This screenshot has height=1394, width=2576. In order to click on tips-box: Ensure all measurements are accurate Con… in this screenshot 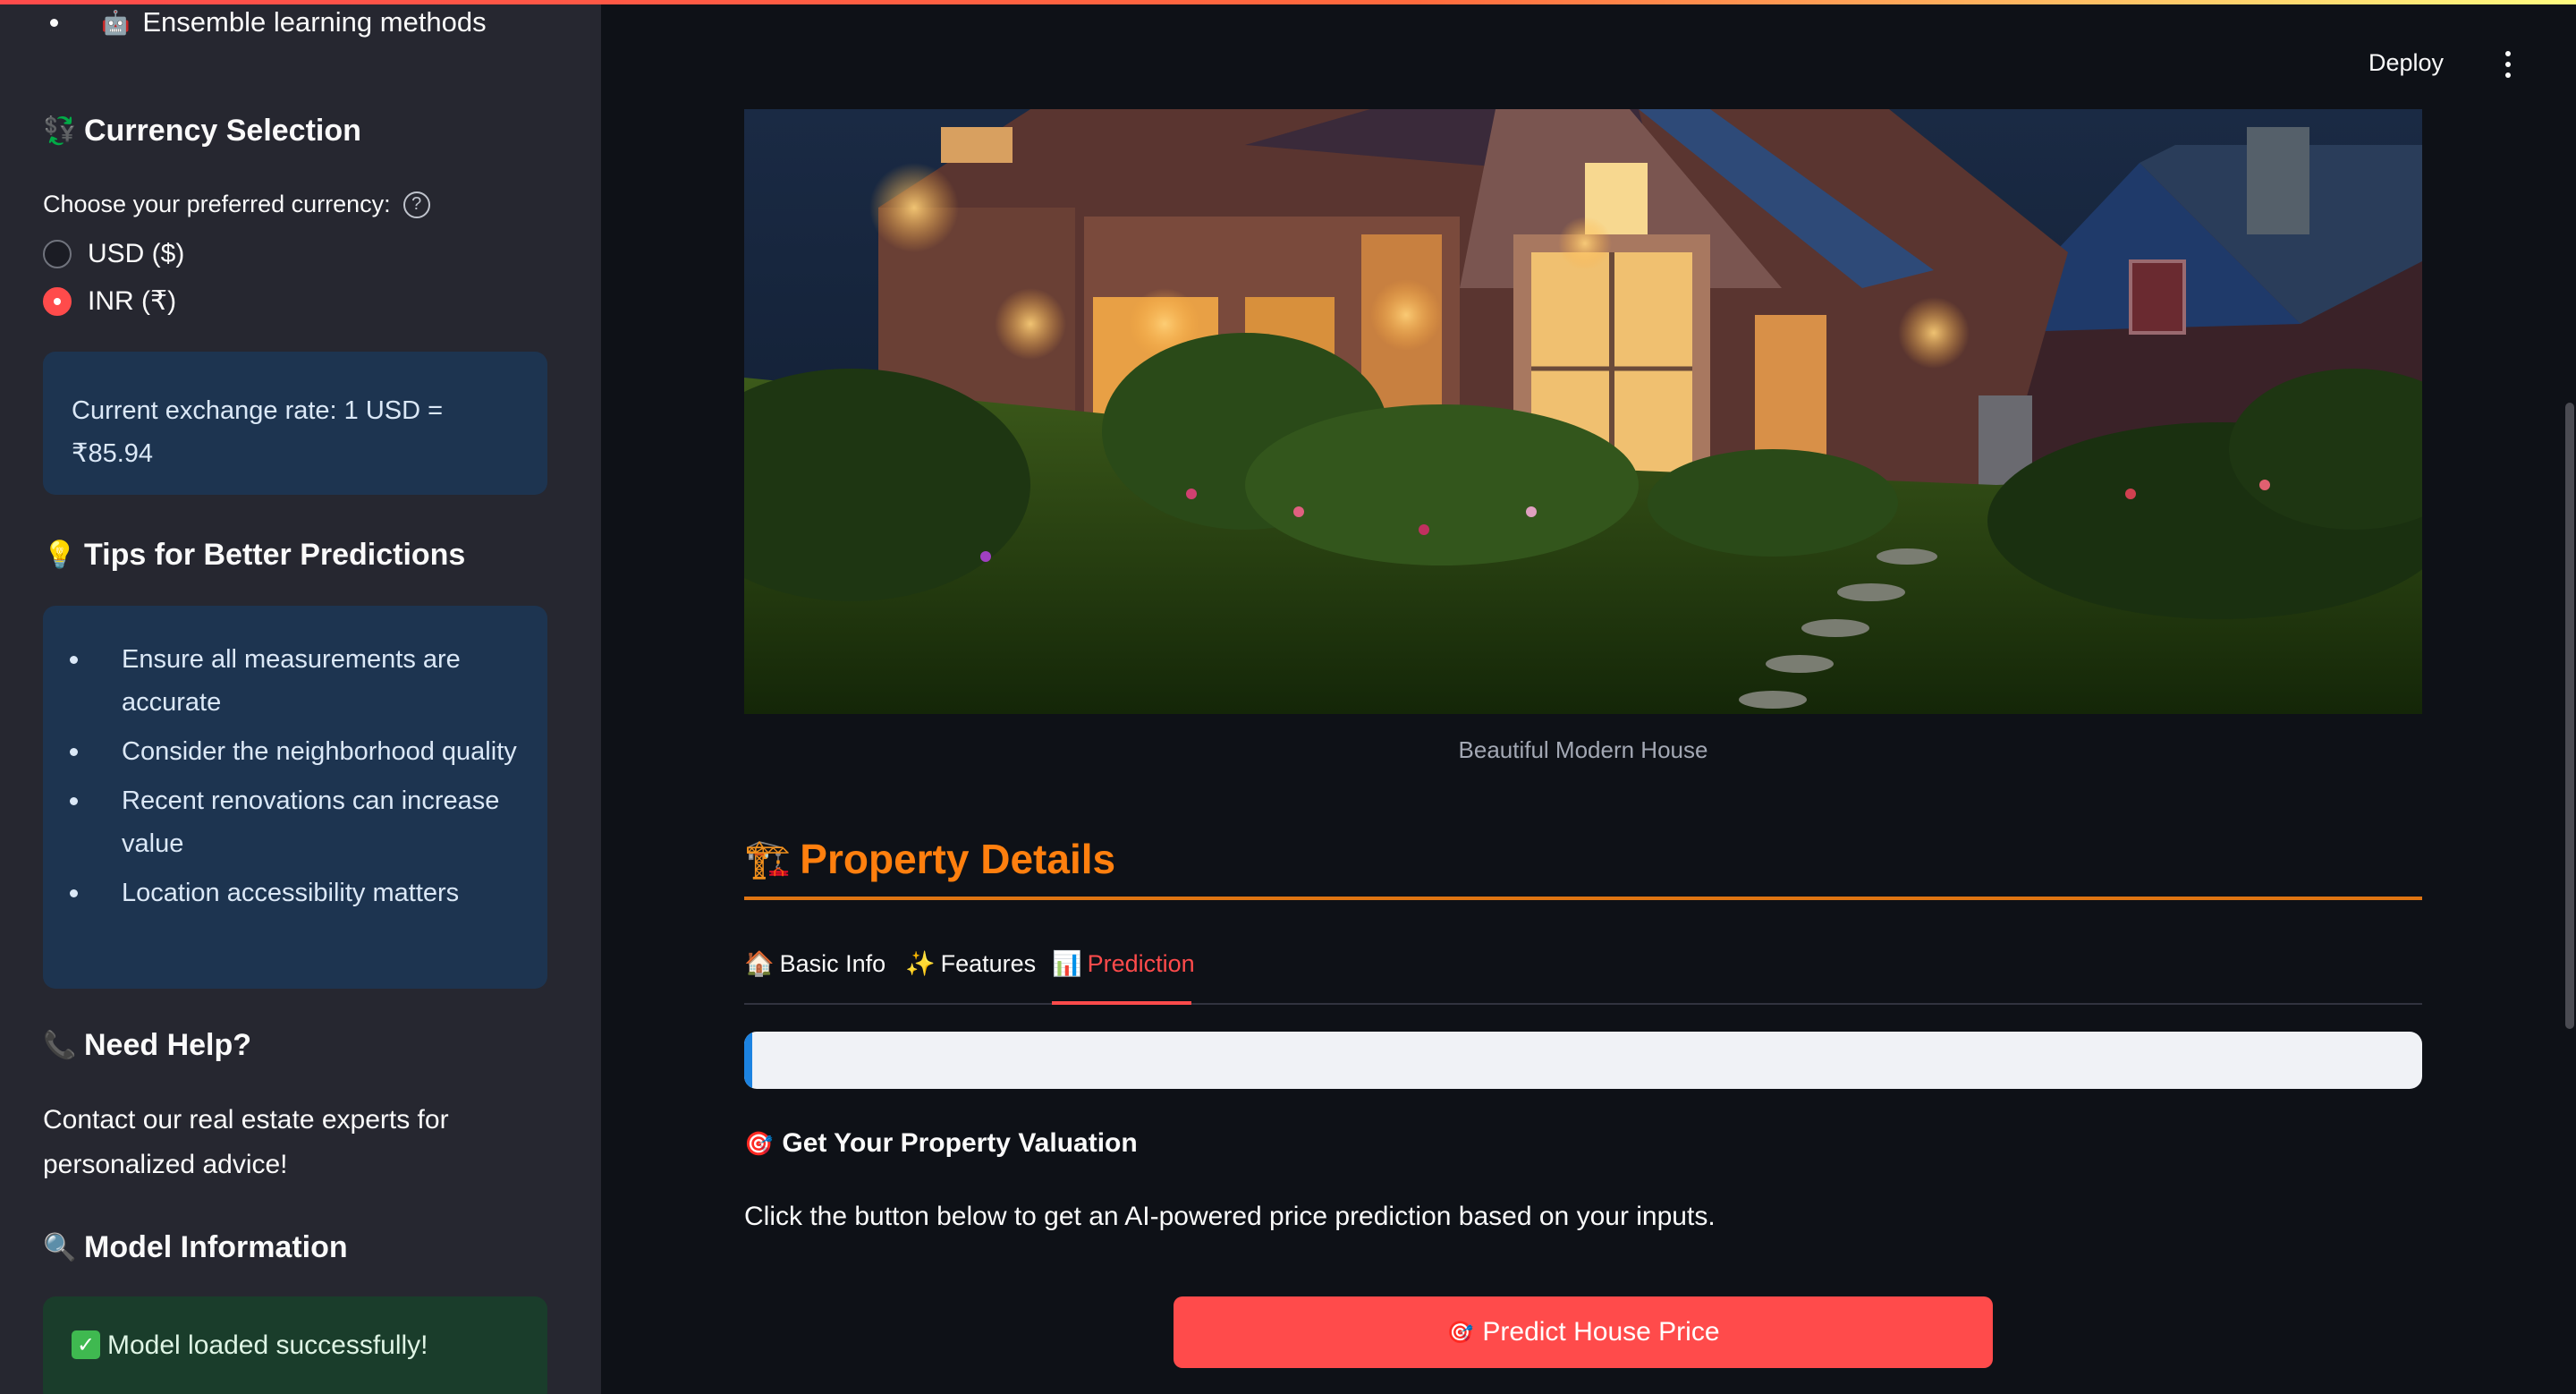, I will do `click(295, 797)`.